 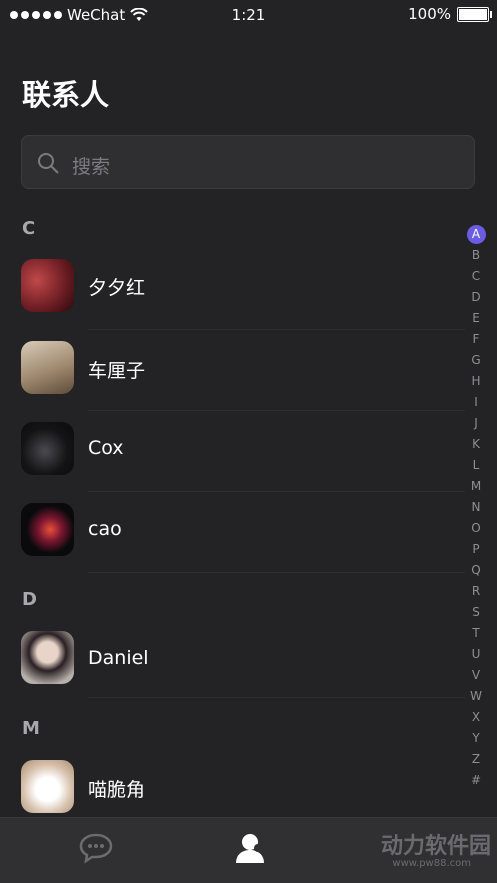 I want to click on contact-row: Daniel, so click(x=232, y=657).